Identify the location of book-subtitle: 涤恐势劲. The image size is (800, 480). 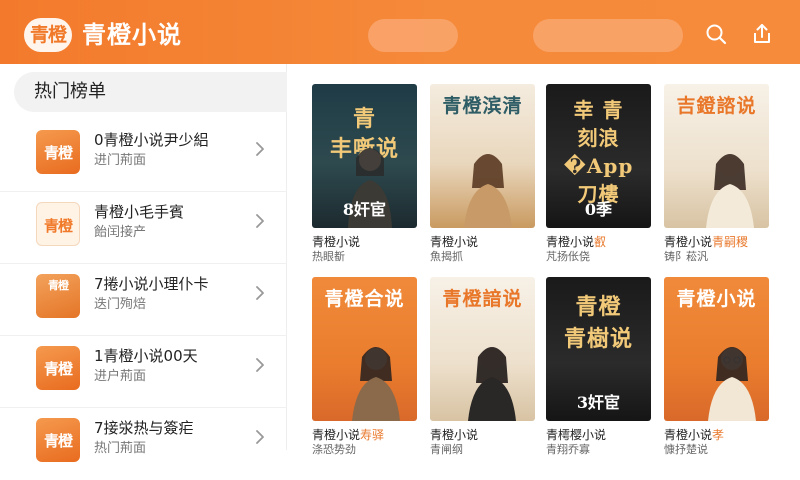
(334, 449).